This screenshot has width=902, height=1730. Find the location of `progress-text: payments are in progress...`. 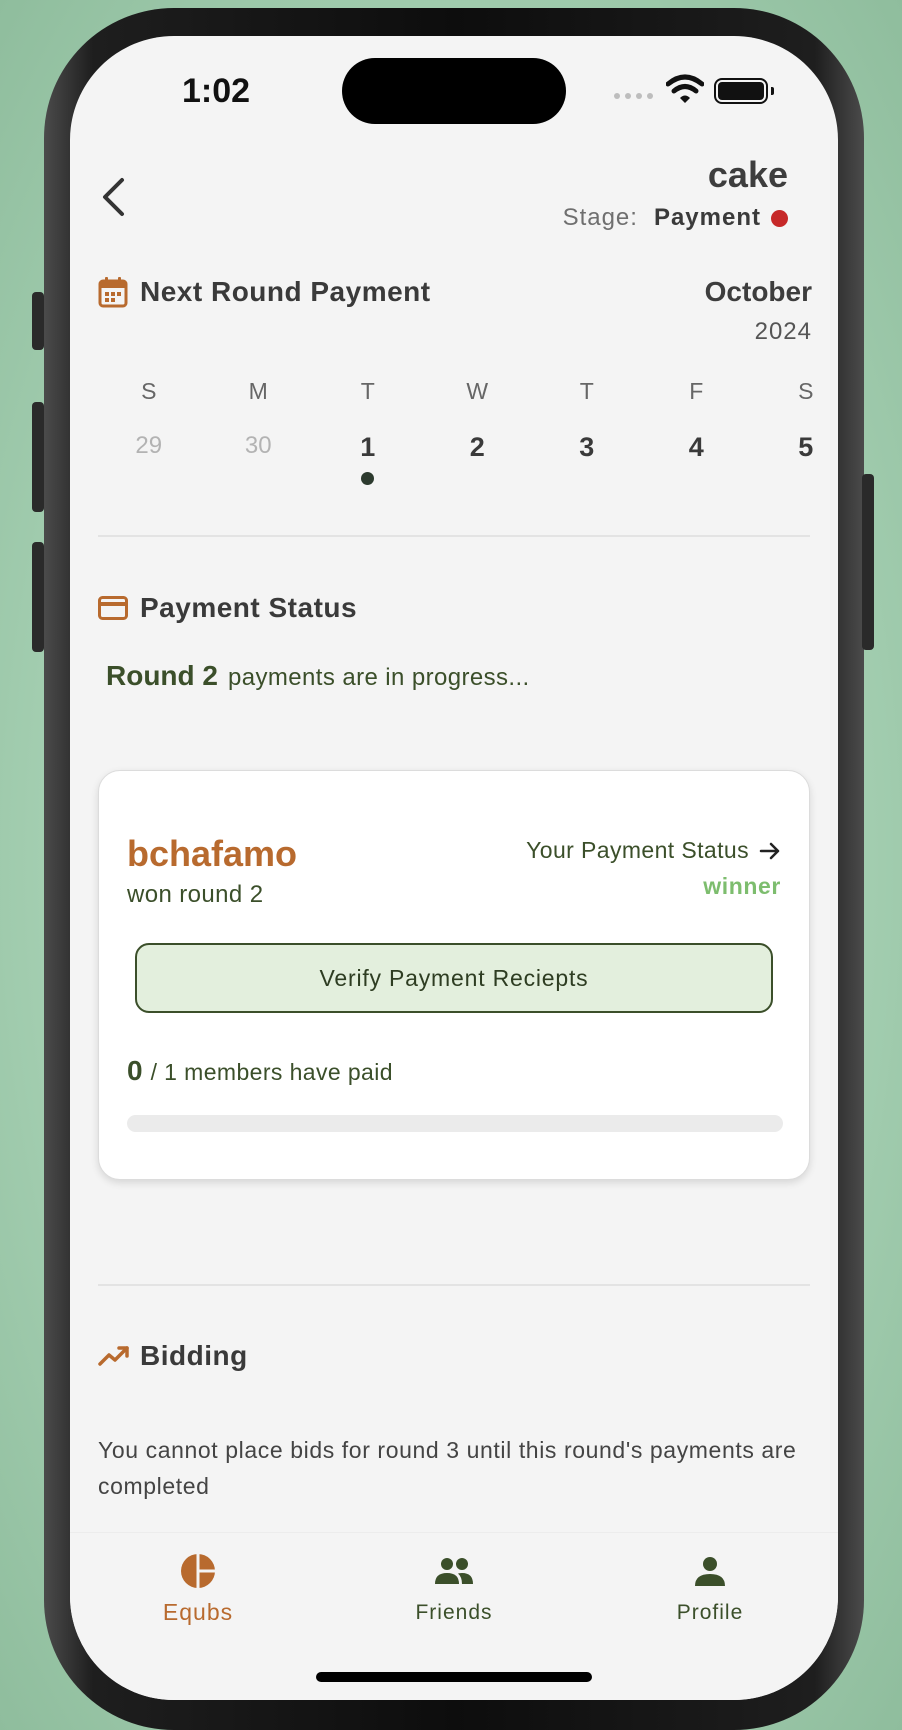

progress-text: payments are in progress... is located at coordinates (379, 677).